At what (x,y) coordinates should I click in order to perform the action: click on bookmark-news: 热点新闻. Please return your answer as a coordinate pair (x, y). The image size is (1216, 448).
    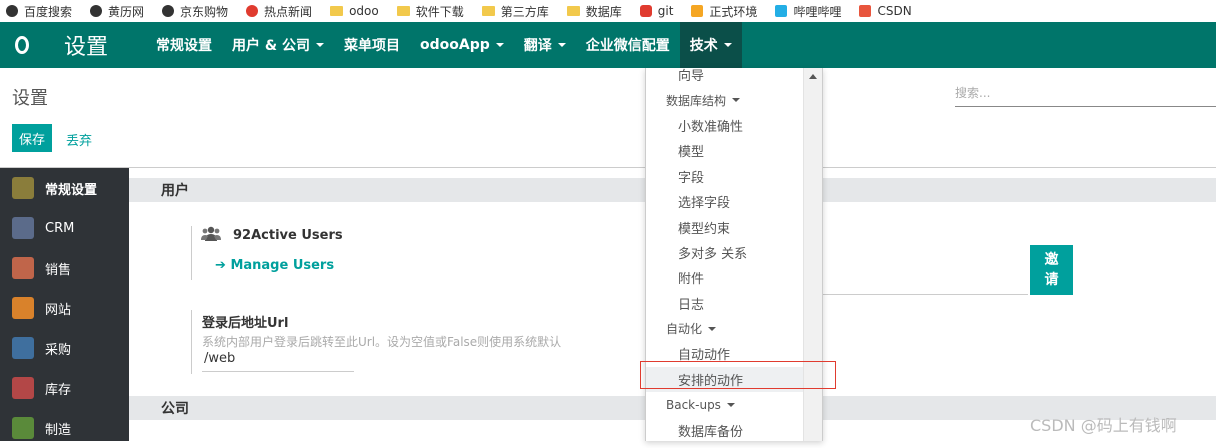
    Looking at the image, I should click on (279, 11).